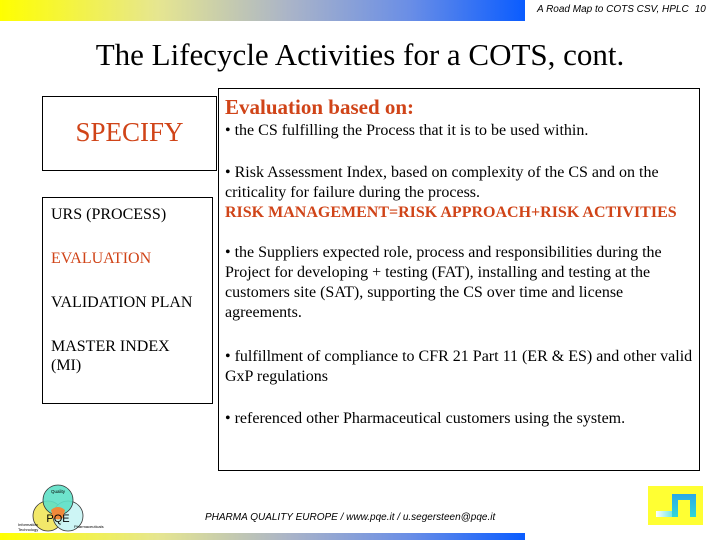  What do you see at coordinates (89, 526) in the screenshot?
I see `logo-pharma-label: Pharmaceuticals` at bounding box center [89, 526].